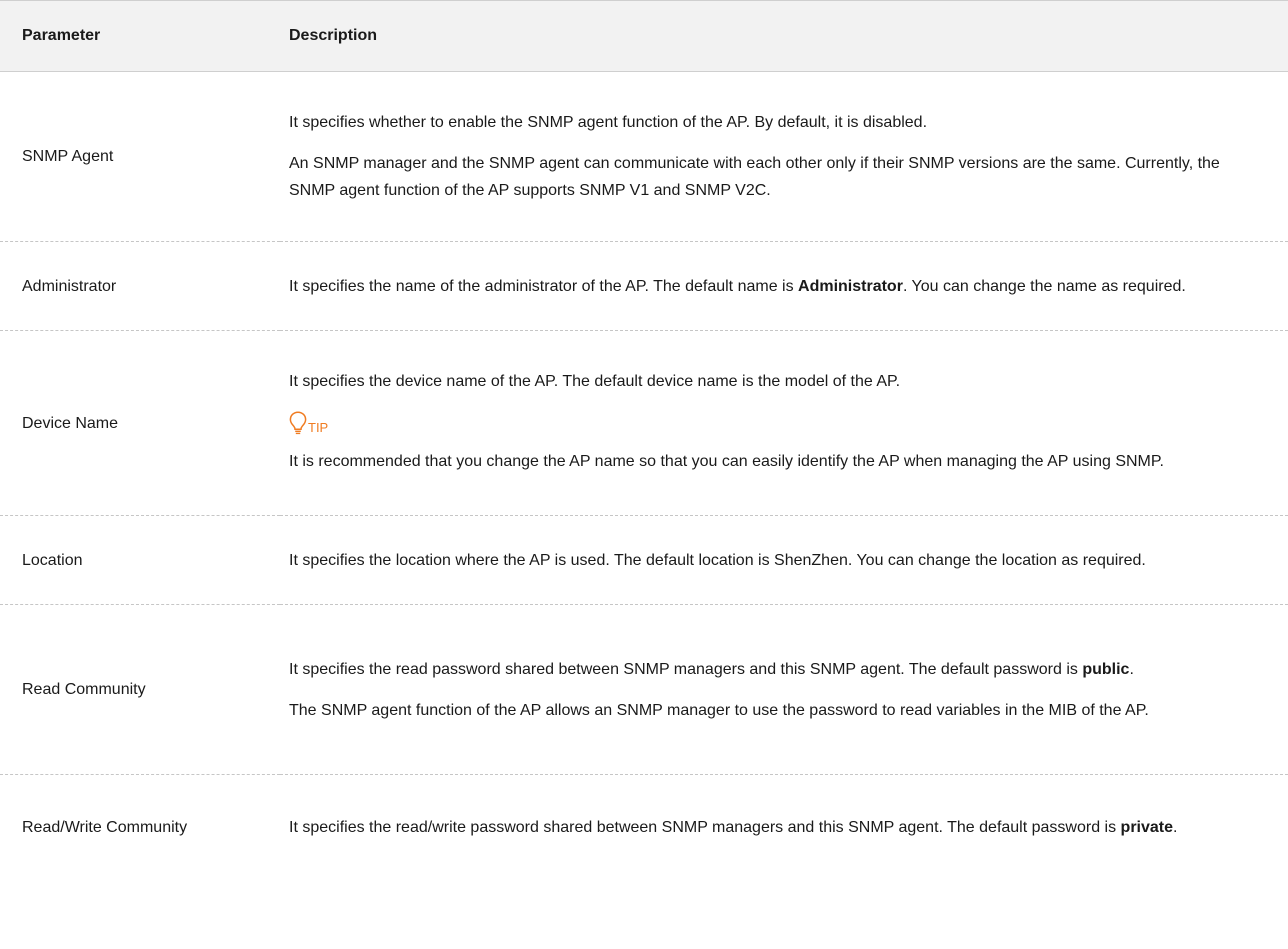 This screenshot has height=949, width=1288. I want to click on default-value: Administrator, so click(850, 286).